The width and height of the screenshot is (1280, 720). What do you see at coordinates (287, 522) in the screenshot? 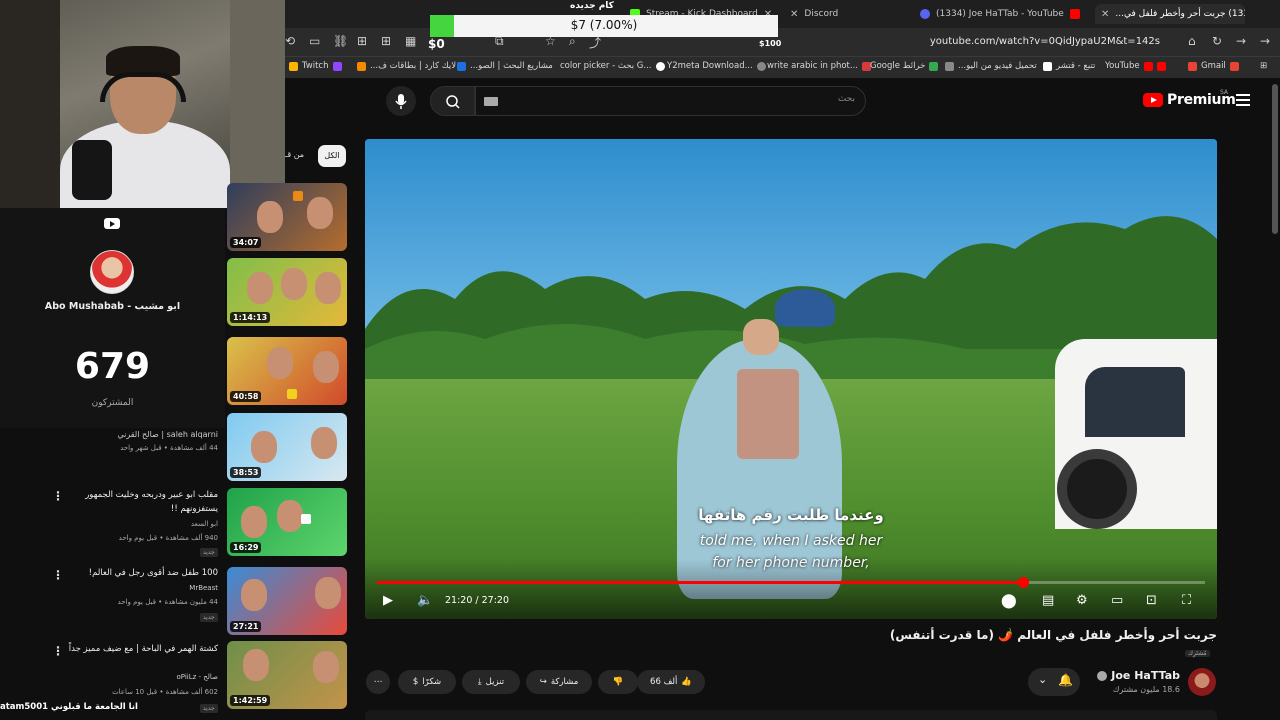
I see `rec-thumbnail-5: 16:29` at bounding box center [287, 522].